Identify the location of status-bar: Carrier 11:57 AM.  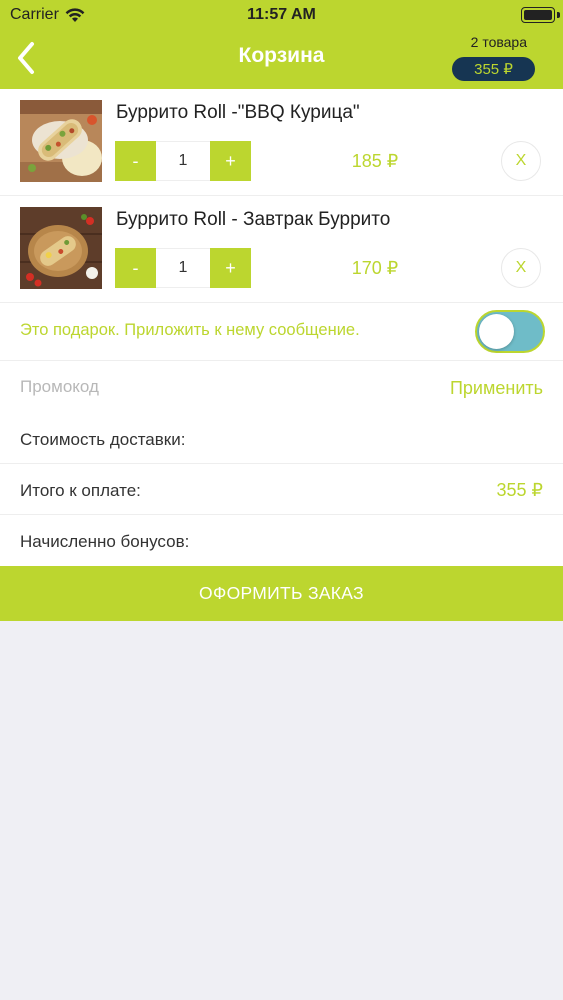
(281, 15).